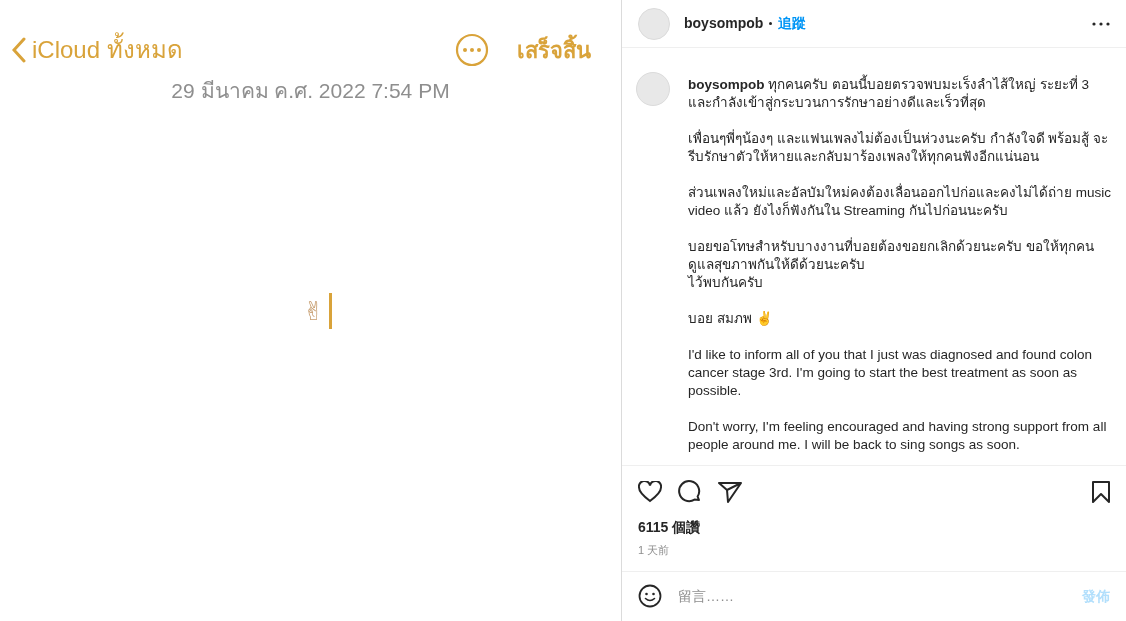 This screenshot has height=621, width=1126. What do you see at coordinates (891, 265) in the screenshot?
I see `caption-paragraph: บอยขอโทษสำหรับบางงานที่บอยต้องขอยกเลิกด้วยนะครับ ขอให้ทุกคน ดูแลสุขภาพกันให้ดีด้วยนะครับ ไว้พบกันครับ` at bounding box center [891, 265].